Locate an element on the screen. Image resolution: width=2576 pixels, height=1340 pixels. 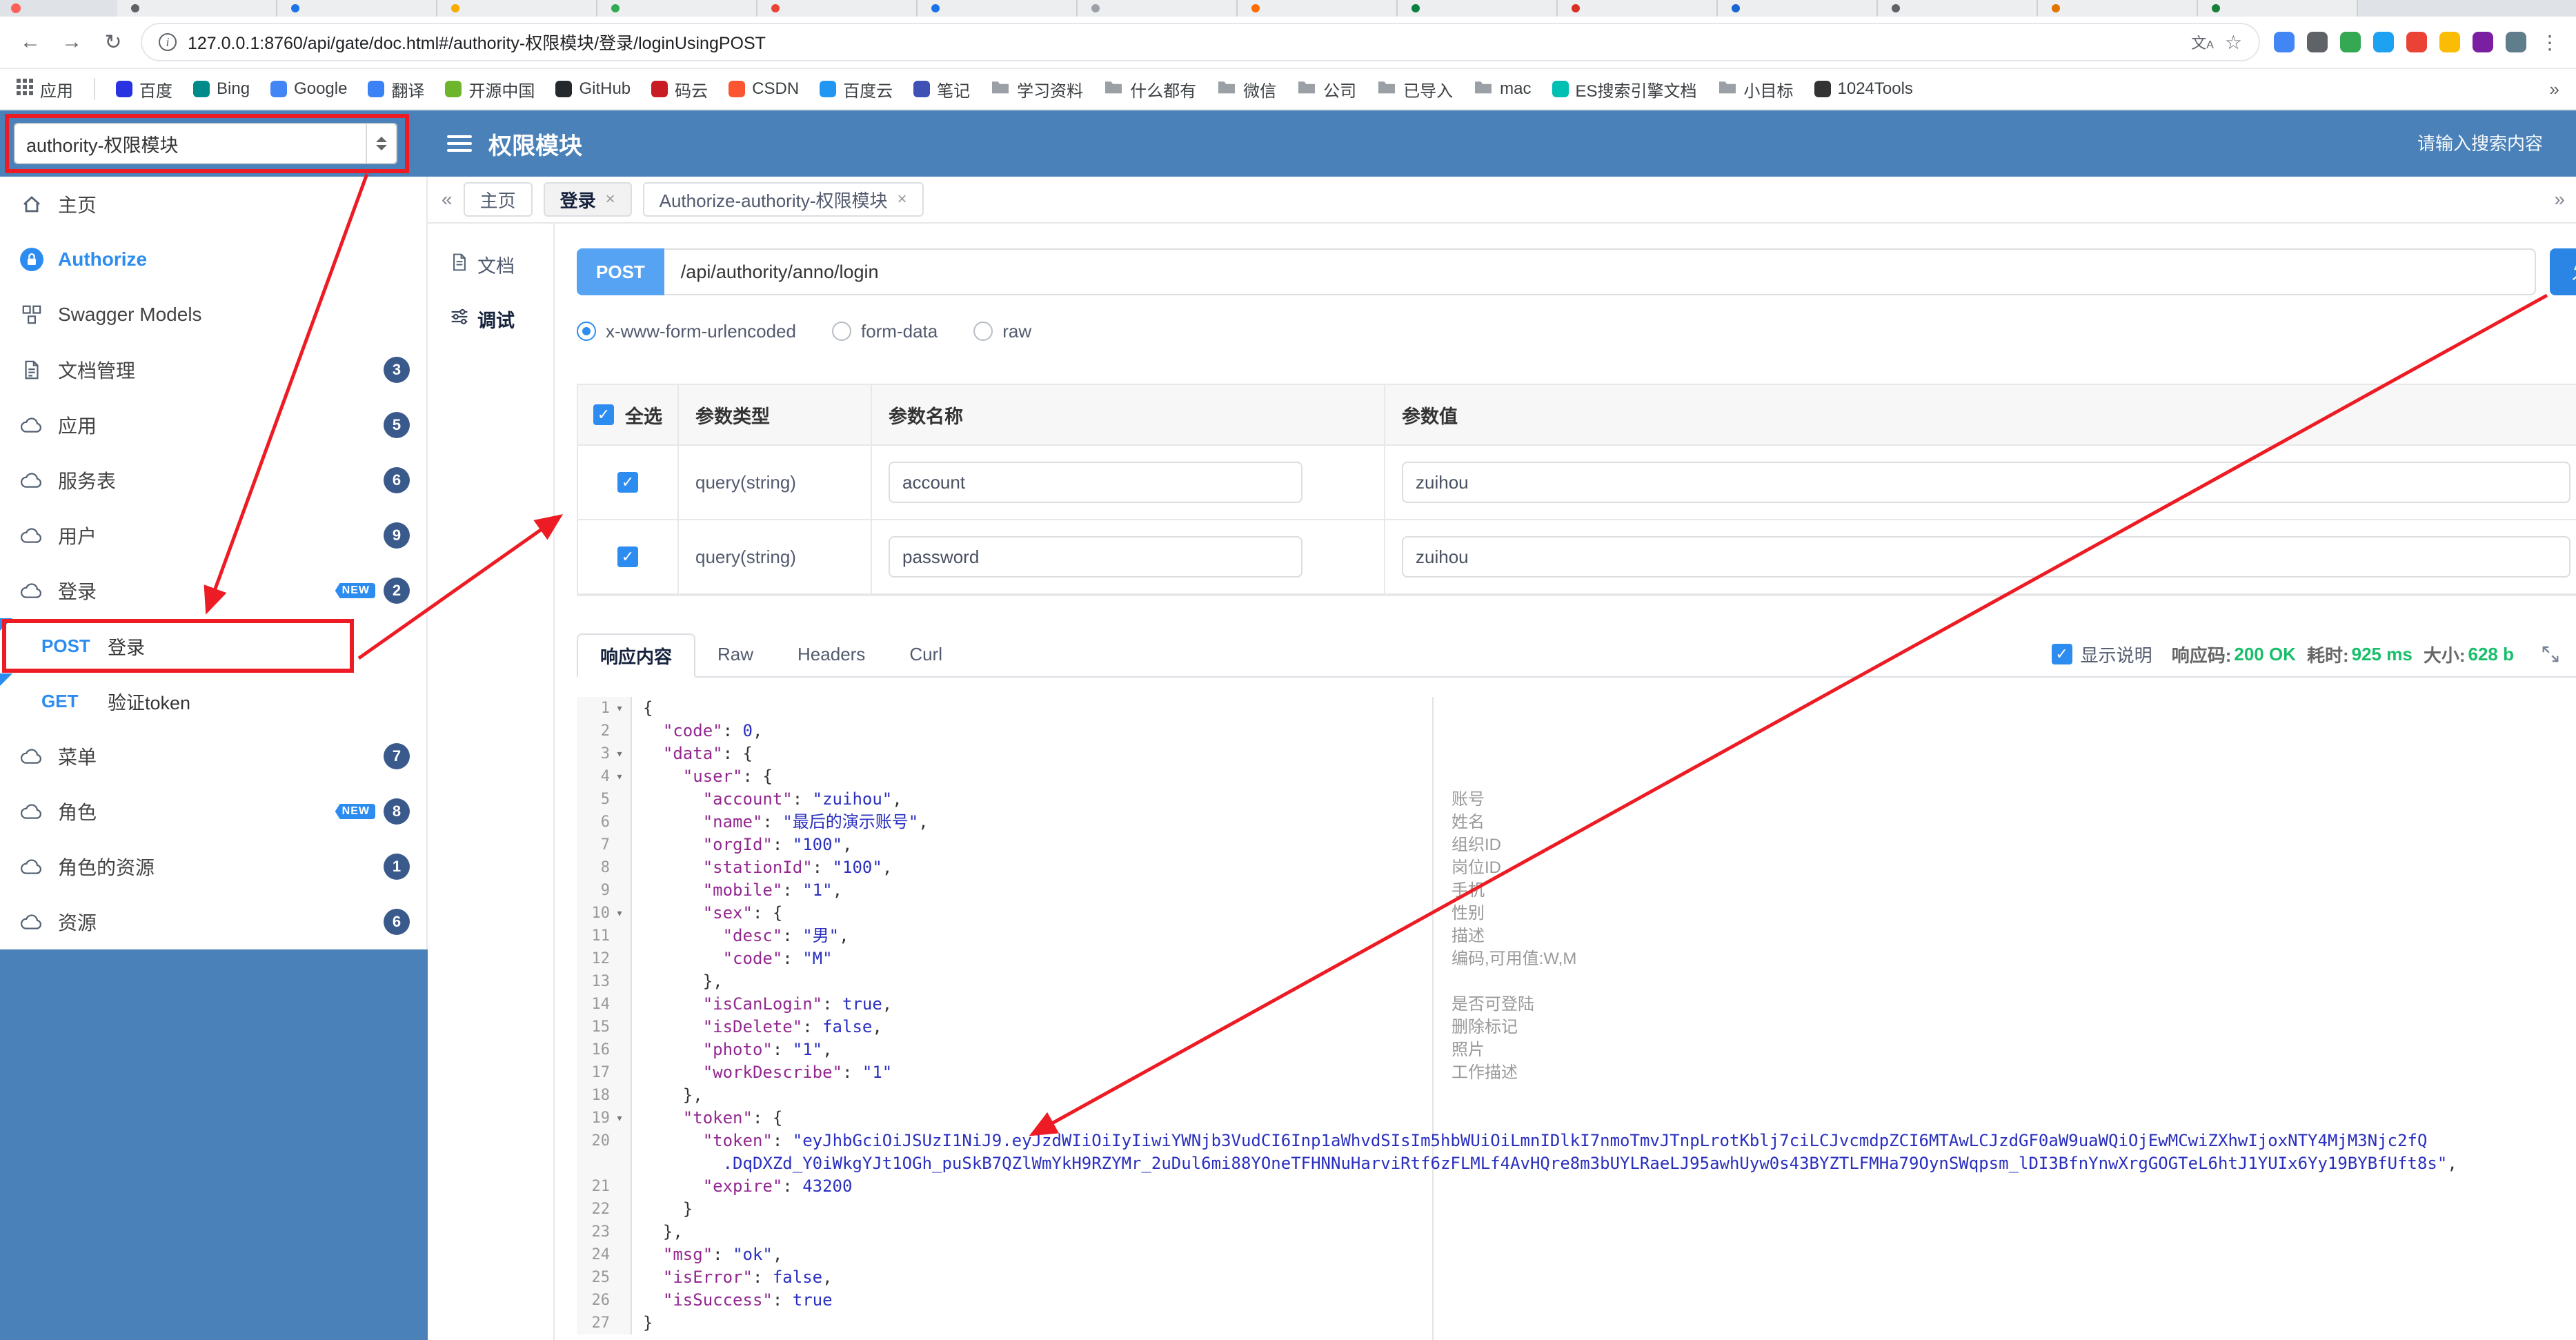
sidebar-item-应用: 应用 5 is located at coordinates (213, 425).